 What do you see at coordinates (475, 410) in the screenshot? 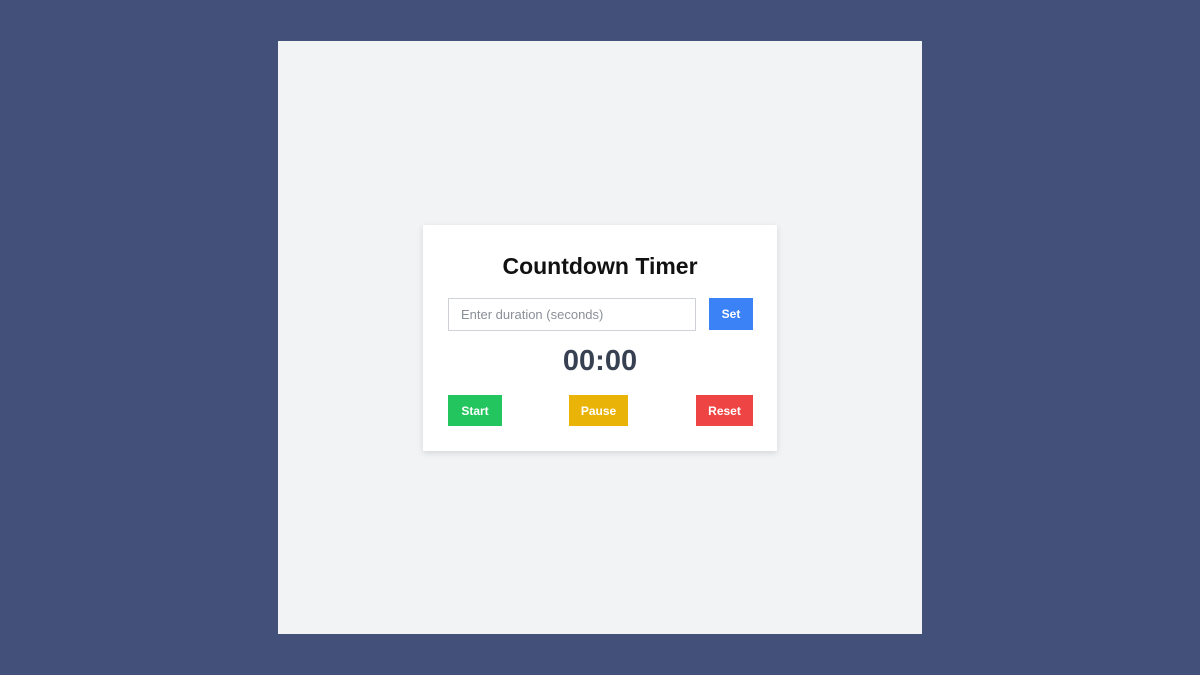
I see `start-button: Start` at bounding box center [475, 410].